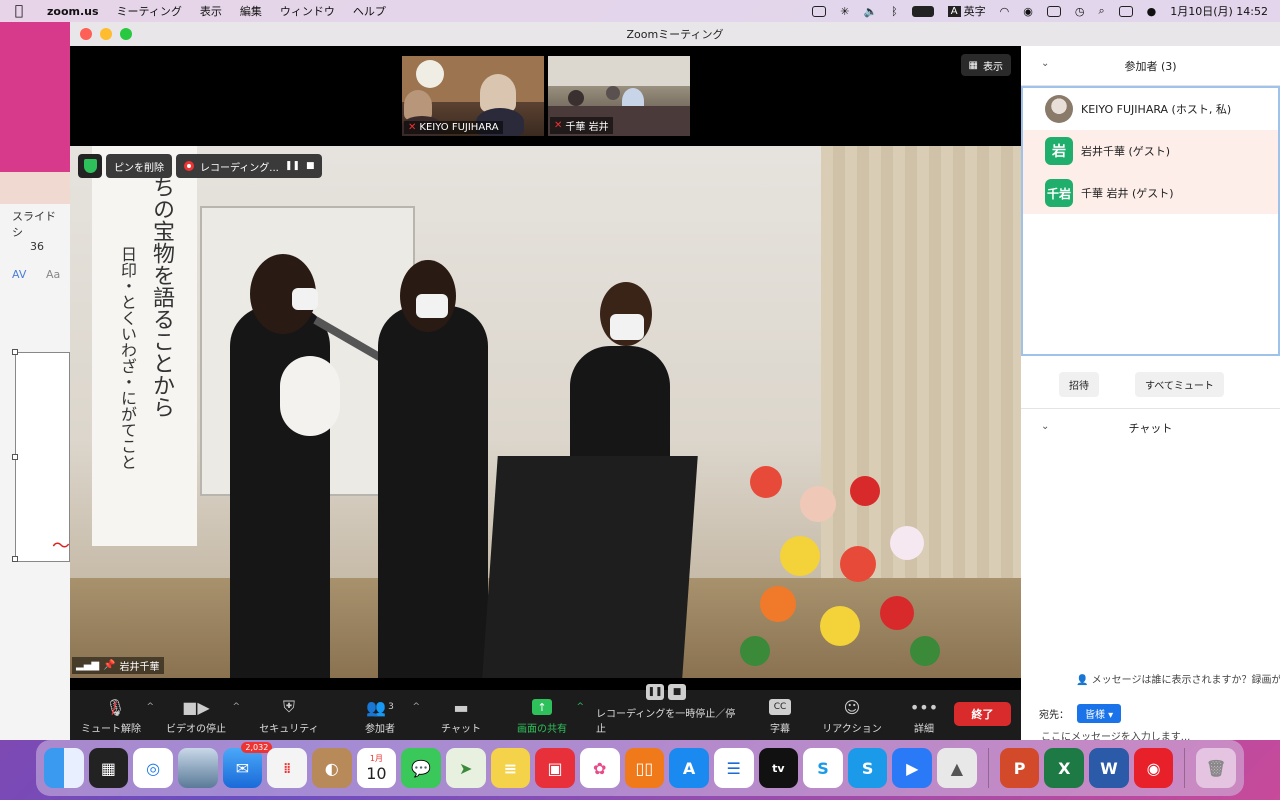 The height and width of the screenshot is (800, 1280). I want to click on word-icon: W, so click(1109, 768).